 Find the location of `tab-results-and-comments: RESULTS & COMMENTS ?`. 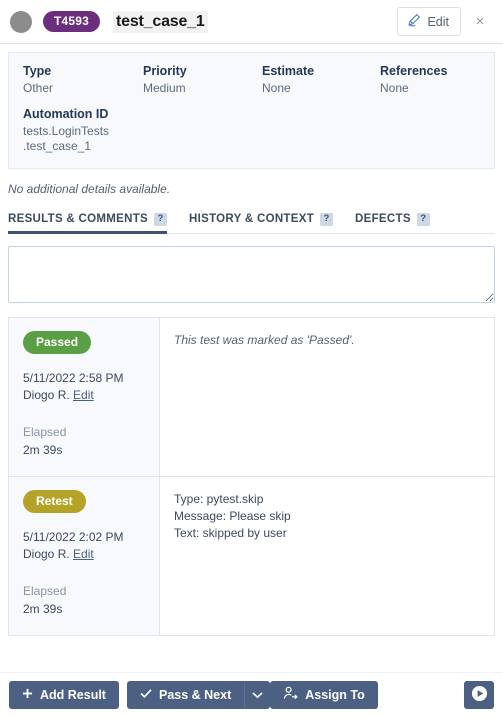

tab-results-and-comments: RESULTS & COMMENTS ? is located at coordinates (87, 223).